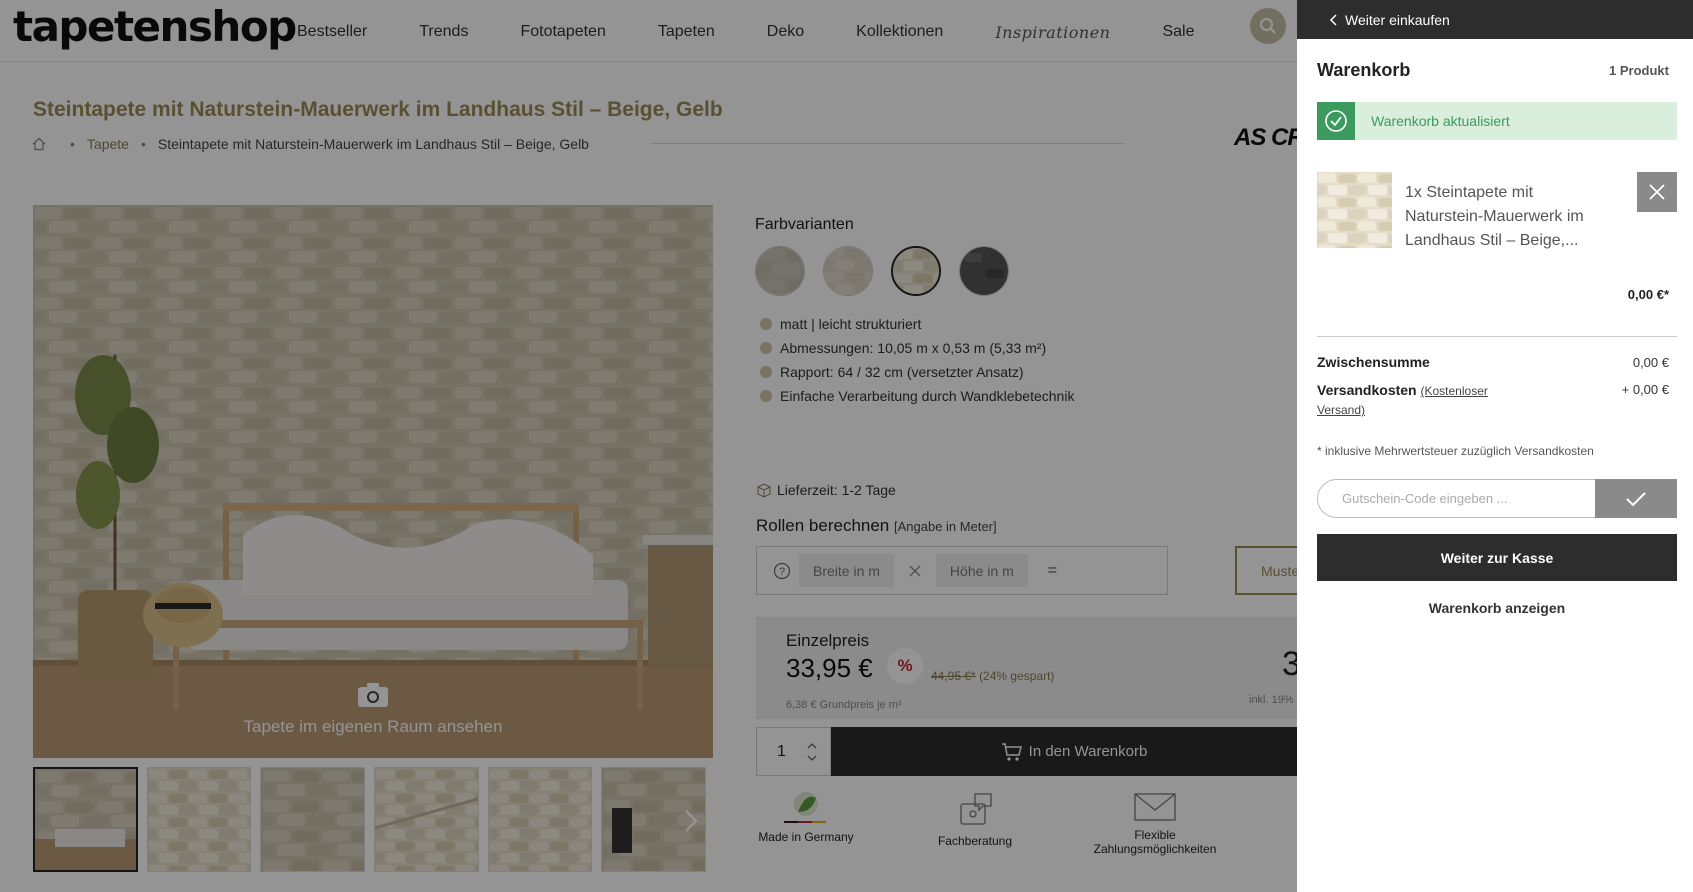 The height and width of the screenshot is (892, 1693). I want to click on close-icon, so click(1657, 192).